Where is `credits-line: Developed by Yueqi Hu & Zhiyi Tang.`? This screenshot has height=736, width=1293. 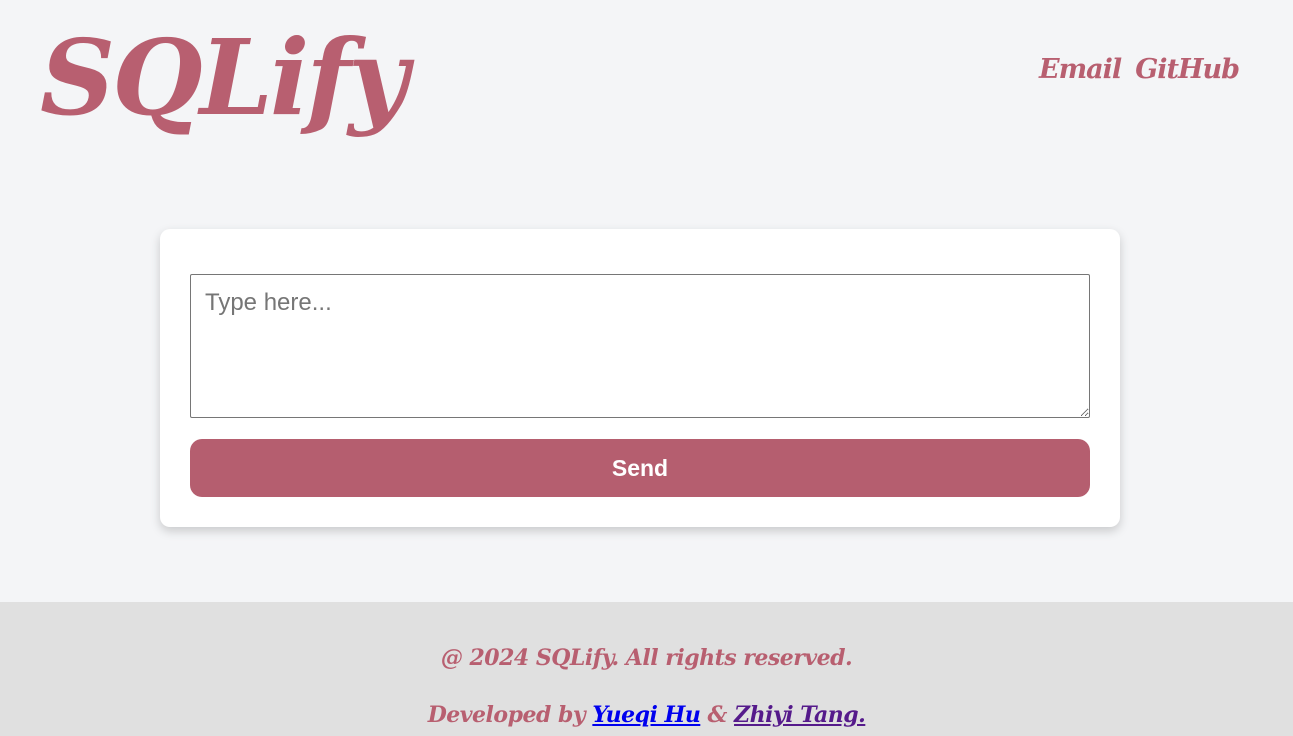 credits-line: Developed by Yueqi Hu & Zhiyi Tang. is located at coordinates (646, 715).